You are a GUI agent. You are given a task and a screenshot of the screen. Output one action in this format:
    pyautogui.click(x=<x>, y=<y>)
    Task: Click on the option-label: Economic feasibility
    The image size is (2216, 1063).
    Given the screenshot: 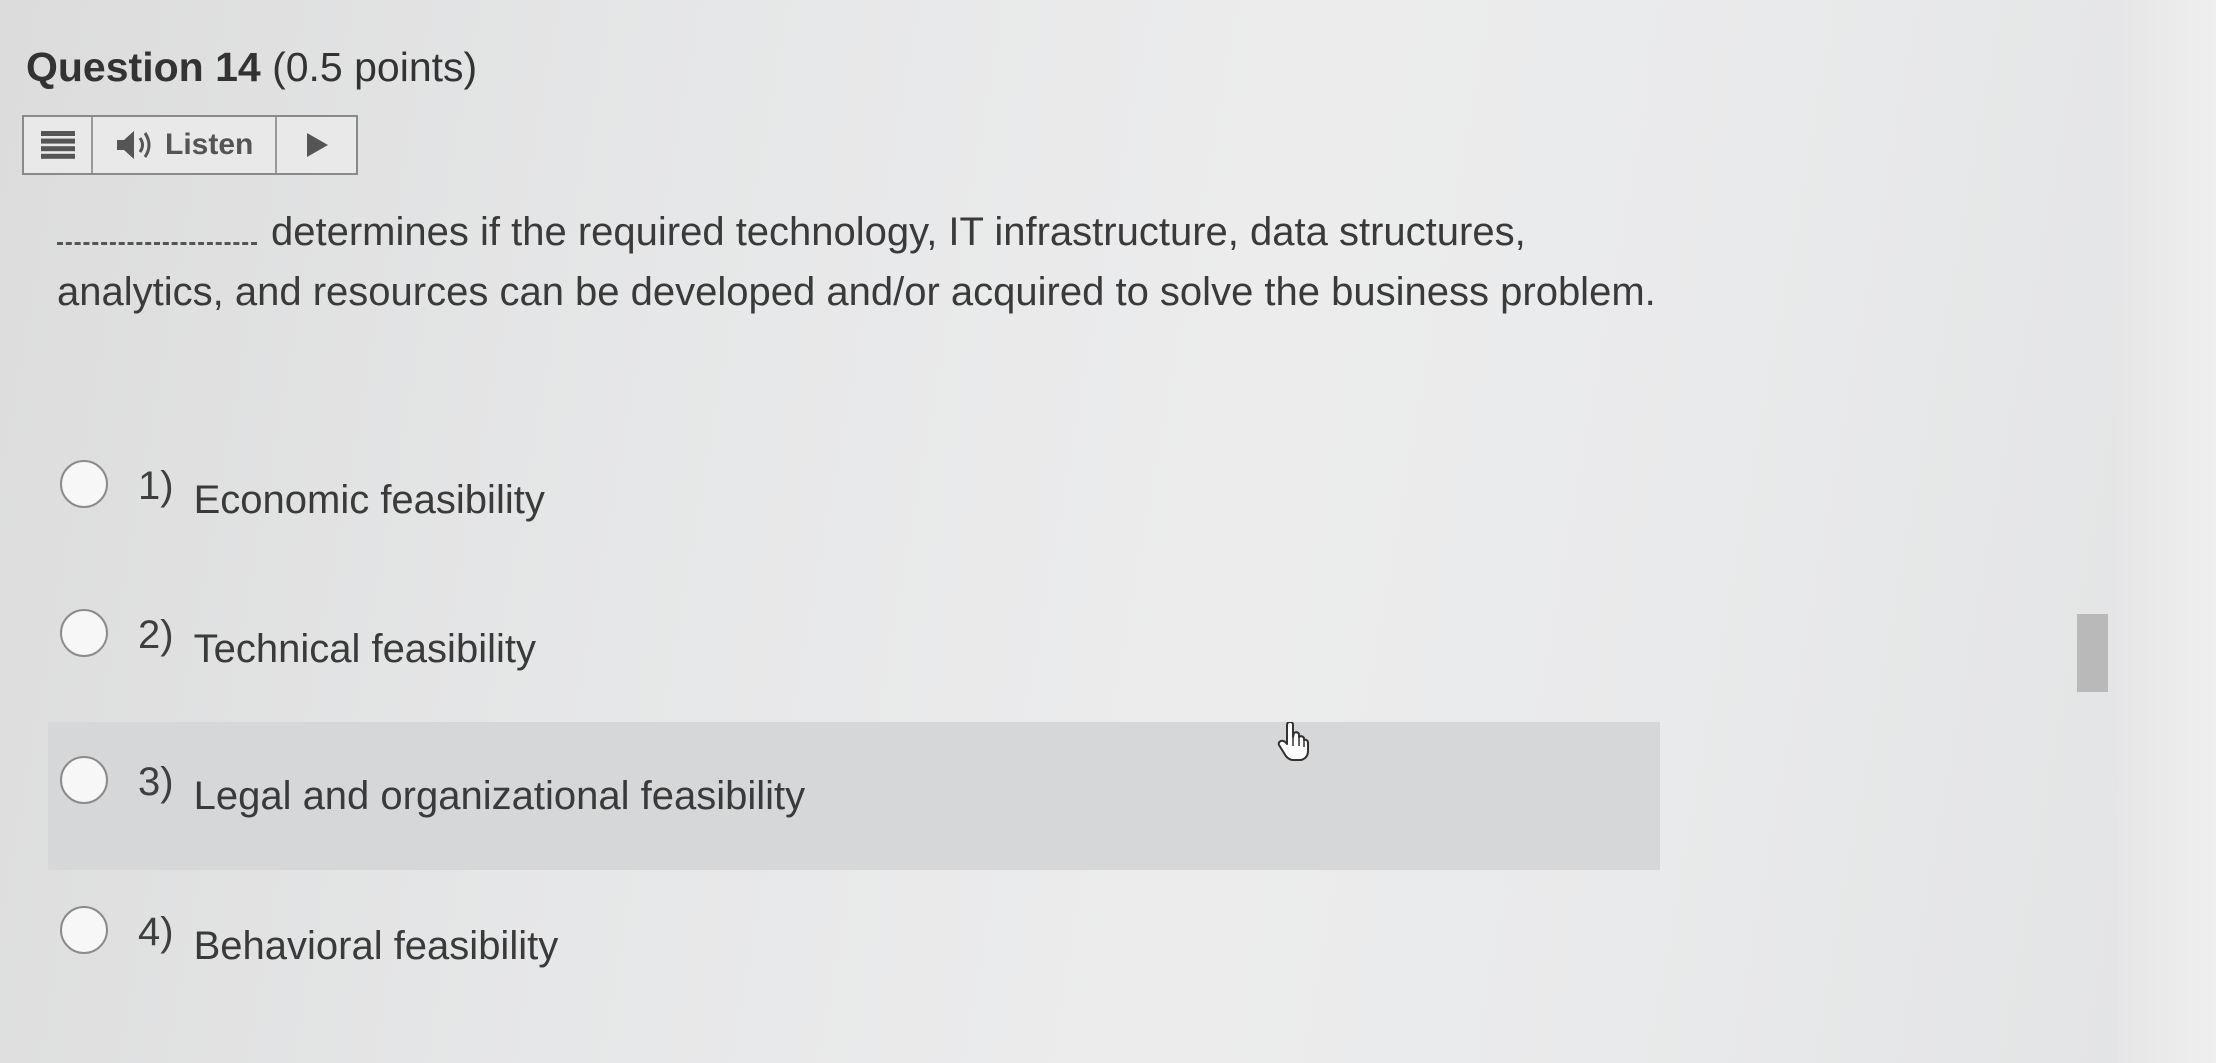 What is the action you would take?
    pyautogui.click(x=369, y=499)
    